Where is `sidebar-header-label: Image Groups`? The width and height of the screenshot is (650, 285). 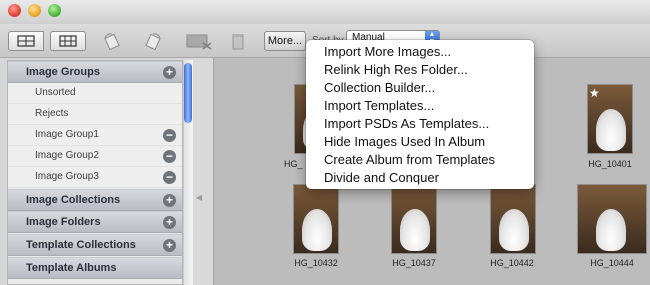 sidebar-header-label: Image Groups is located at coordinates (63, 72).